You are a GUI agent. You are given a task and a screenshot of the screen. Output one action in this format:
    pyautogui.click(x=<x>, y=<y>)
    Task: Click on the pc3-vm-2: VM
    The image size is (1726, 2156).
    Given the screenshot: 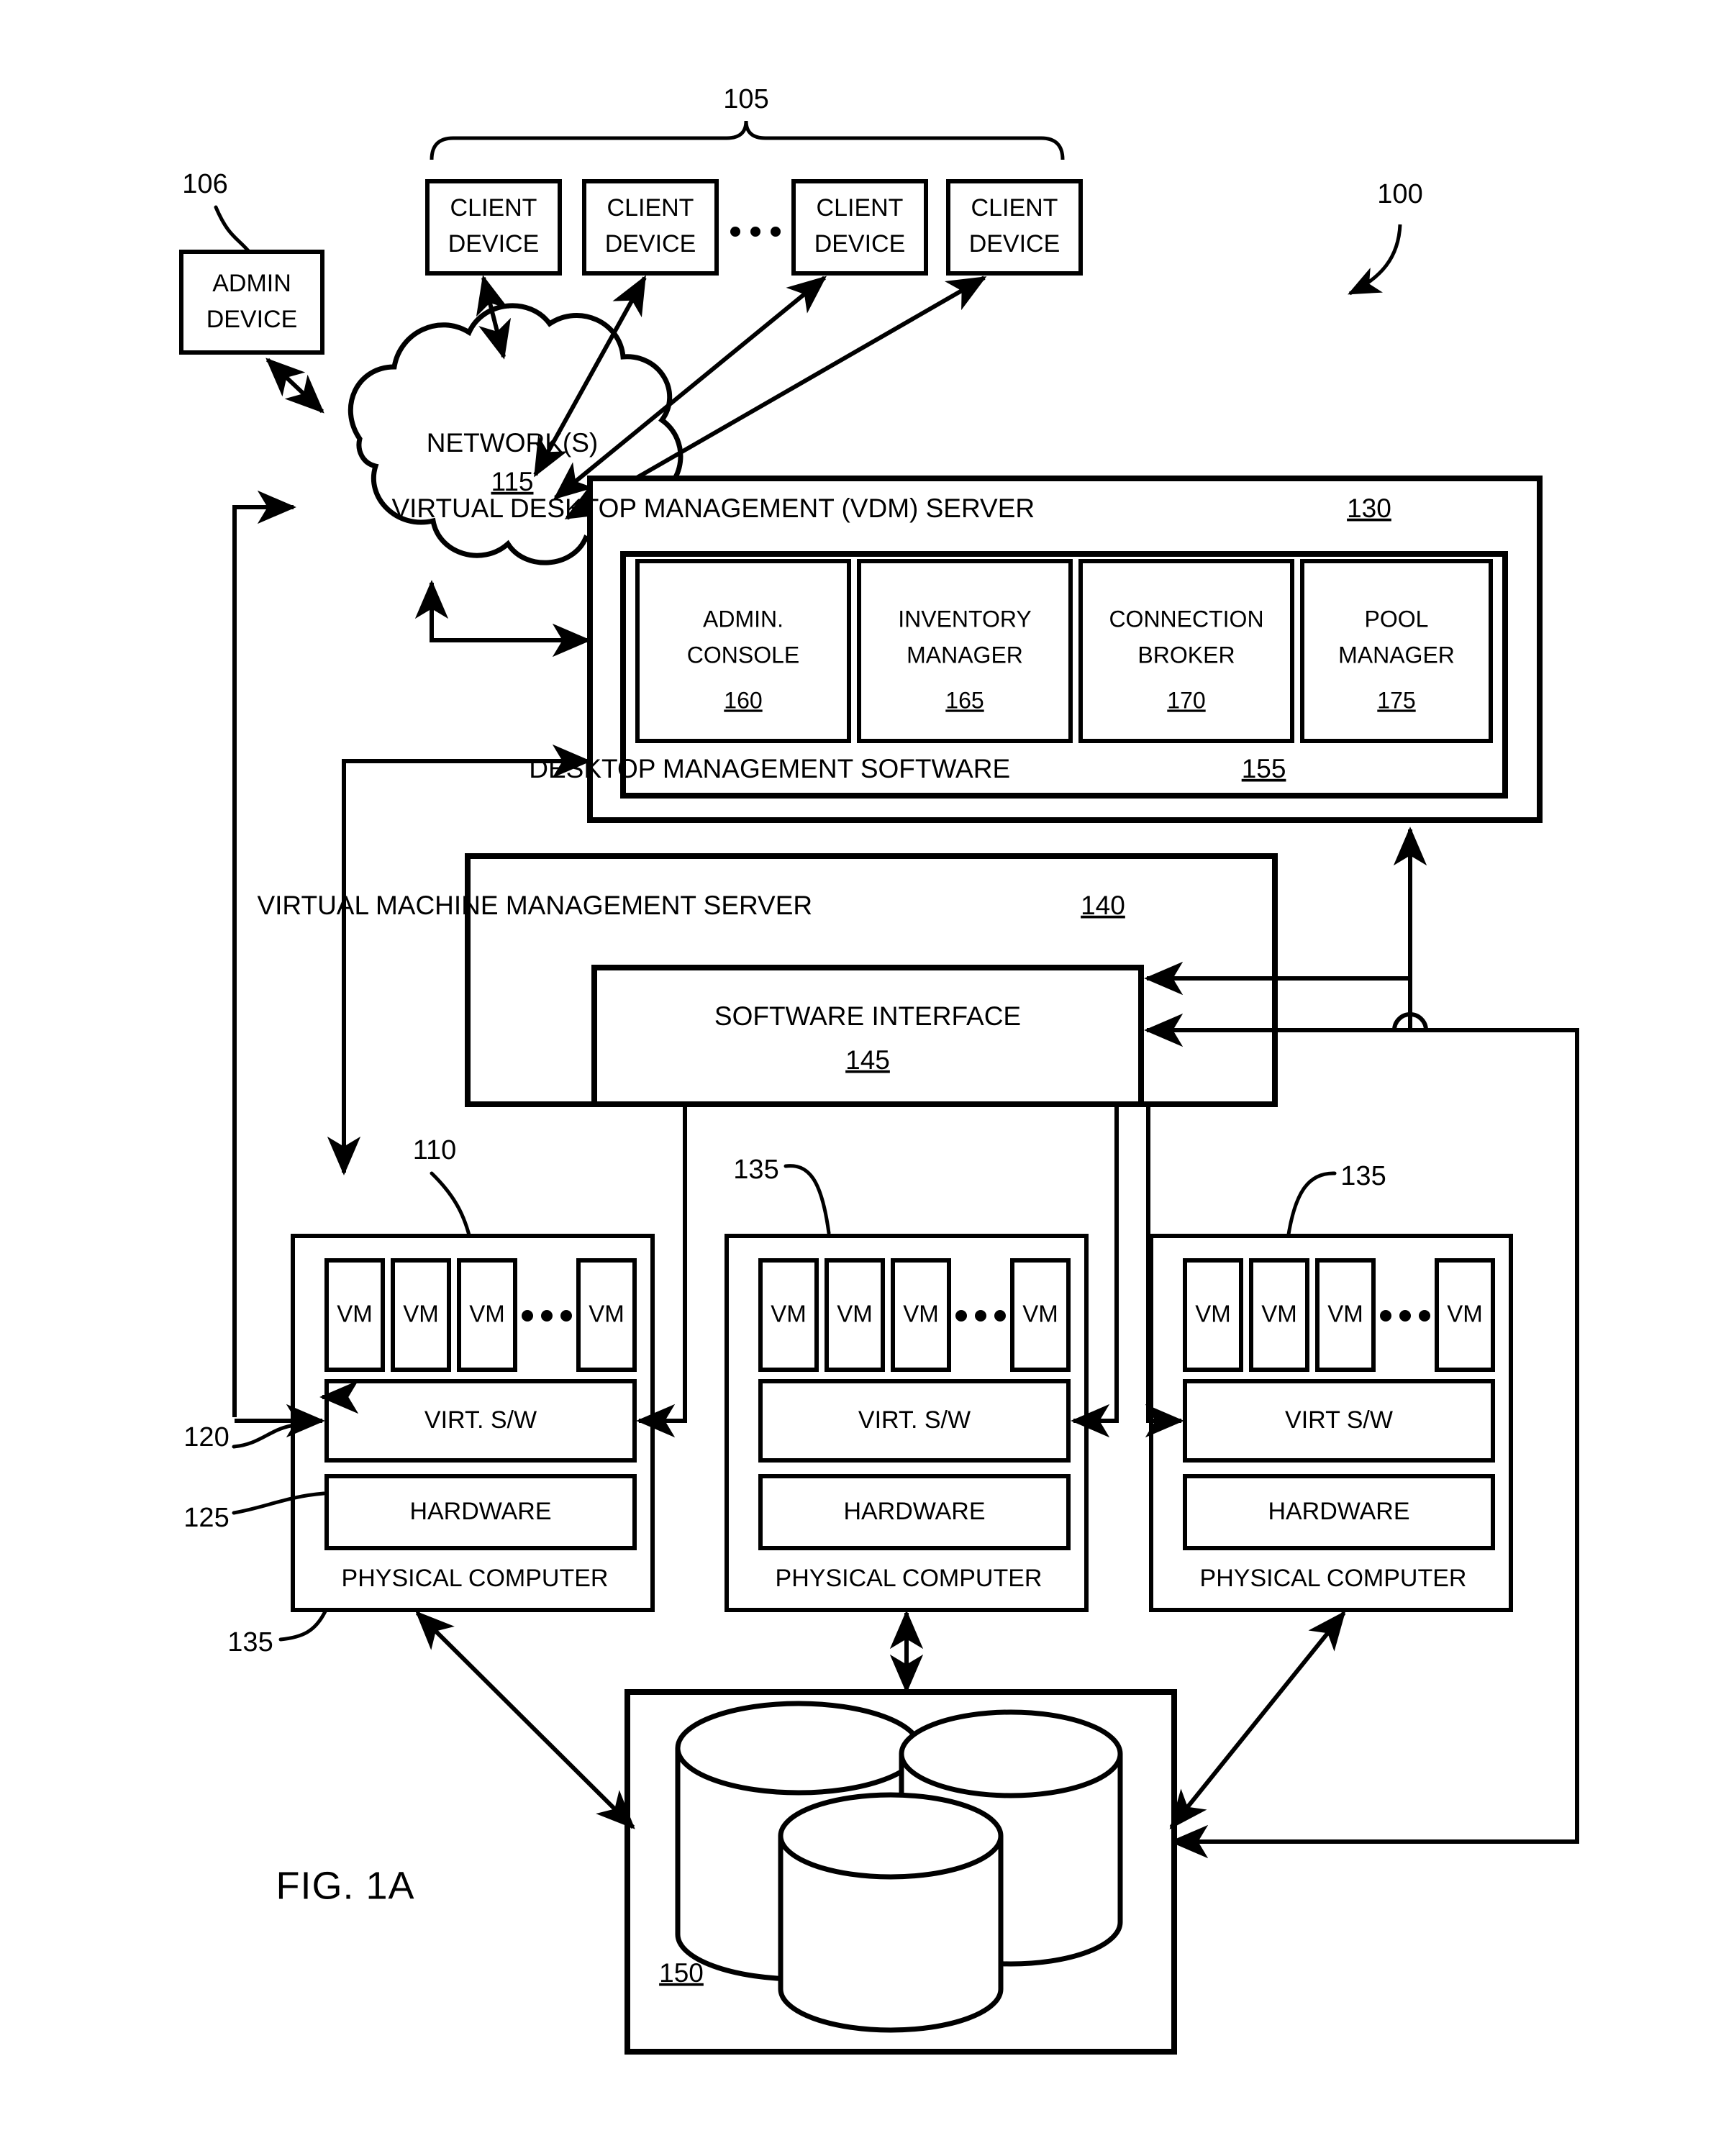 What is the action you would take?
    pyautogui.click(x=1279, y=1314)
    